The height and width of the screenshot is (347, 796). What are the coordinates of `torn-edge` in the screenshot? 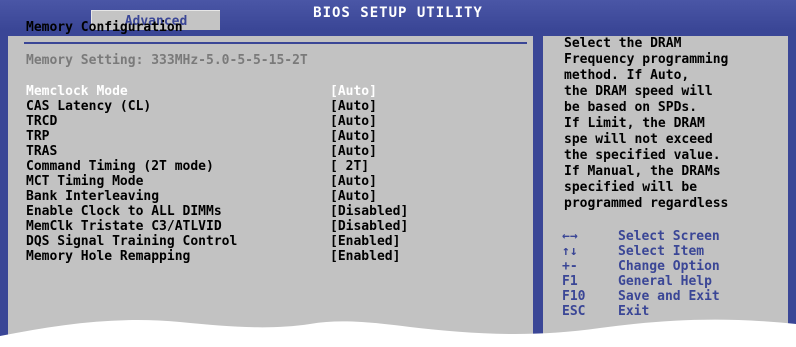 It's located at (398, 333).